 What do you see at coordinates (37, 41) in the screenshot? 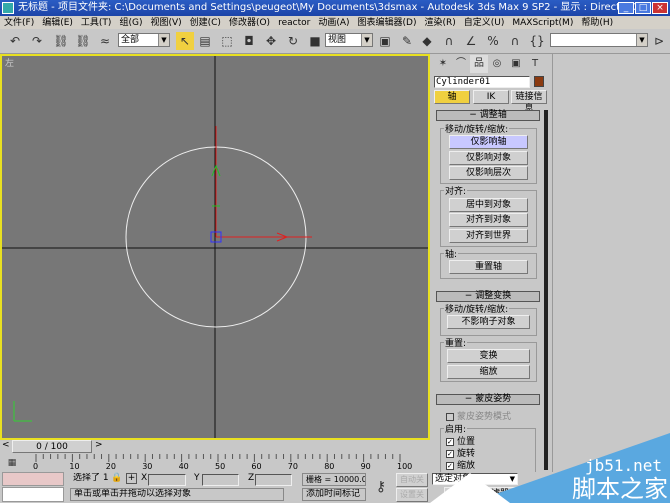
I see `redo-icon: ↷` at bounding box center [37, 41].